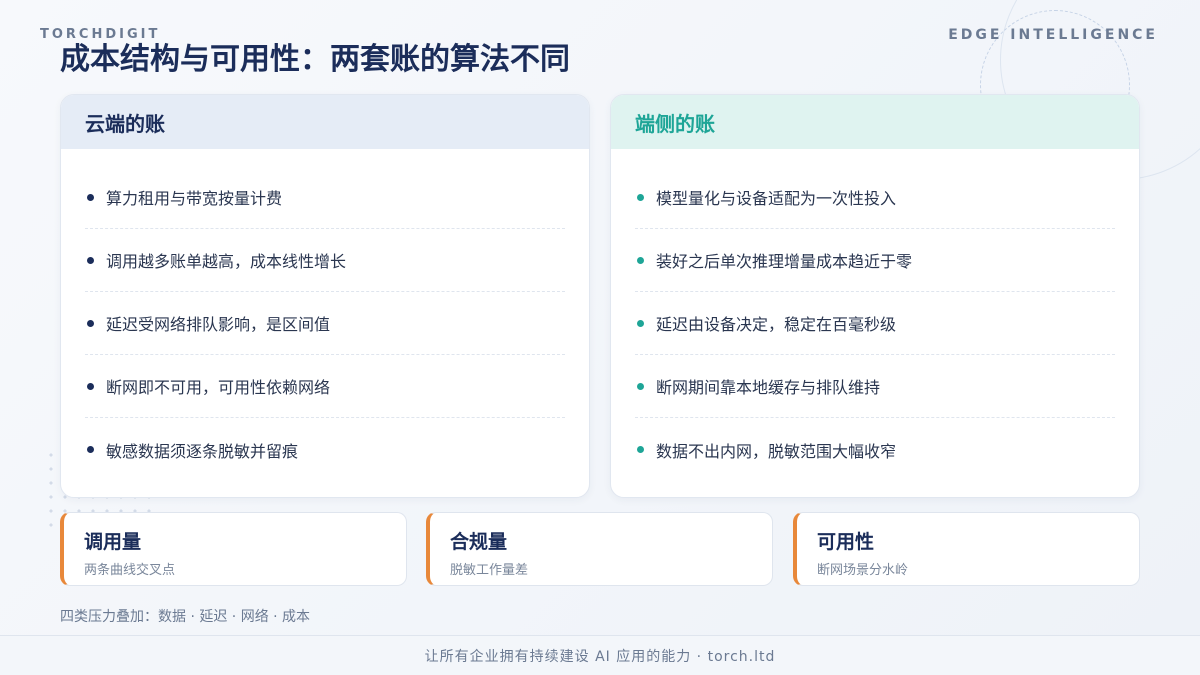 This screenshot has height=675, width=1200. I want to click on edge-card-heading: 端侧的账, so click(875, 122).